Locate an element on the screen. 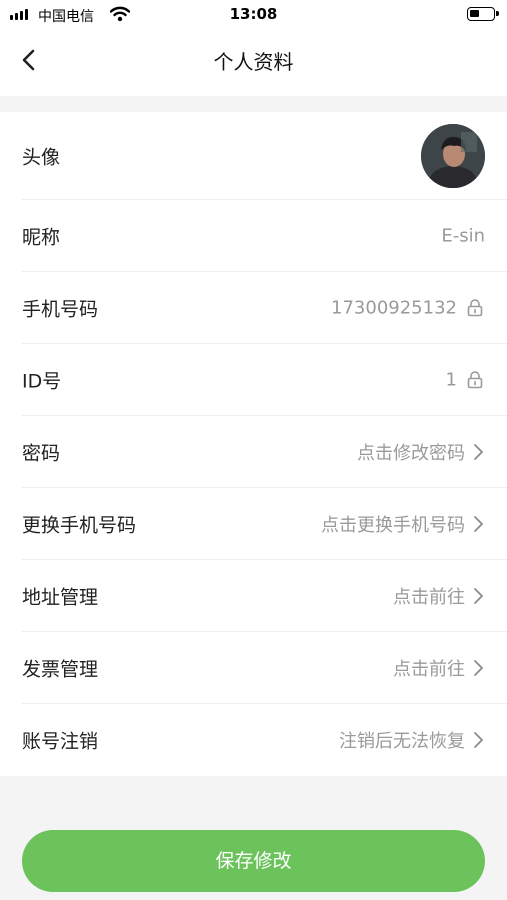 This screenshot has height=900, width=507. row-invoice: 发票管理 点击前往 is located at coordinates (264, 668).